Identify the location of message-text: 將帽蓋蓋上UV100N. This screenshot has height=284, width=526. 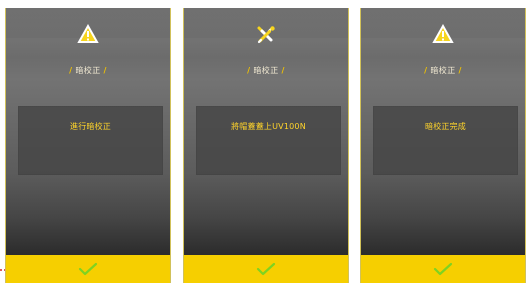
(268, 126).